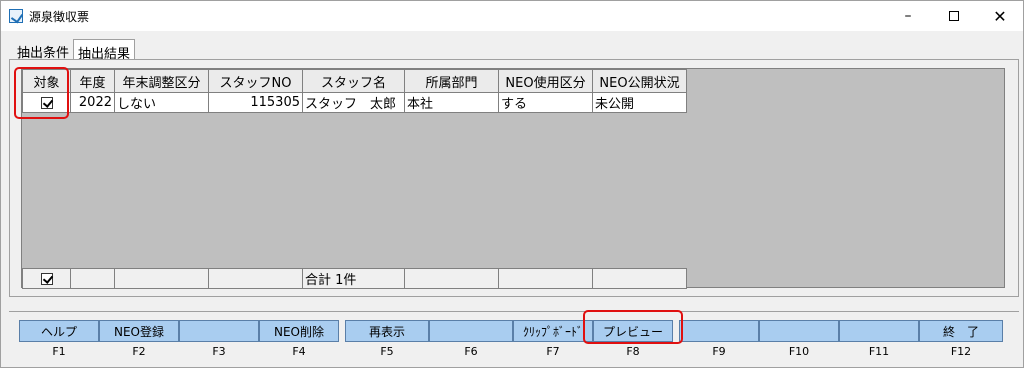  Describe the element at coordinates (299, 351) in the screenshot. I see `fkey-label: F4` at that location.